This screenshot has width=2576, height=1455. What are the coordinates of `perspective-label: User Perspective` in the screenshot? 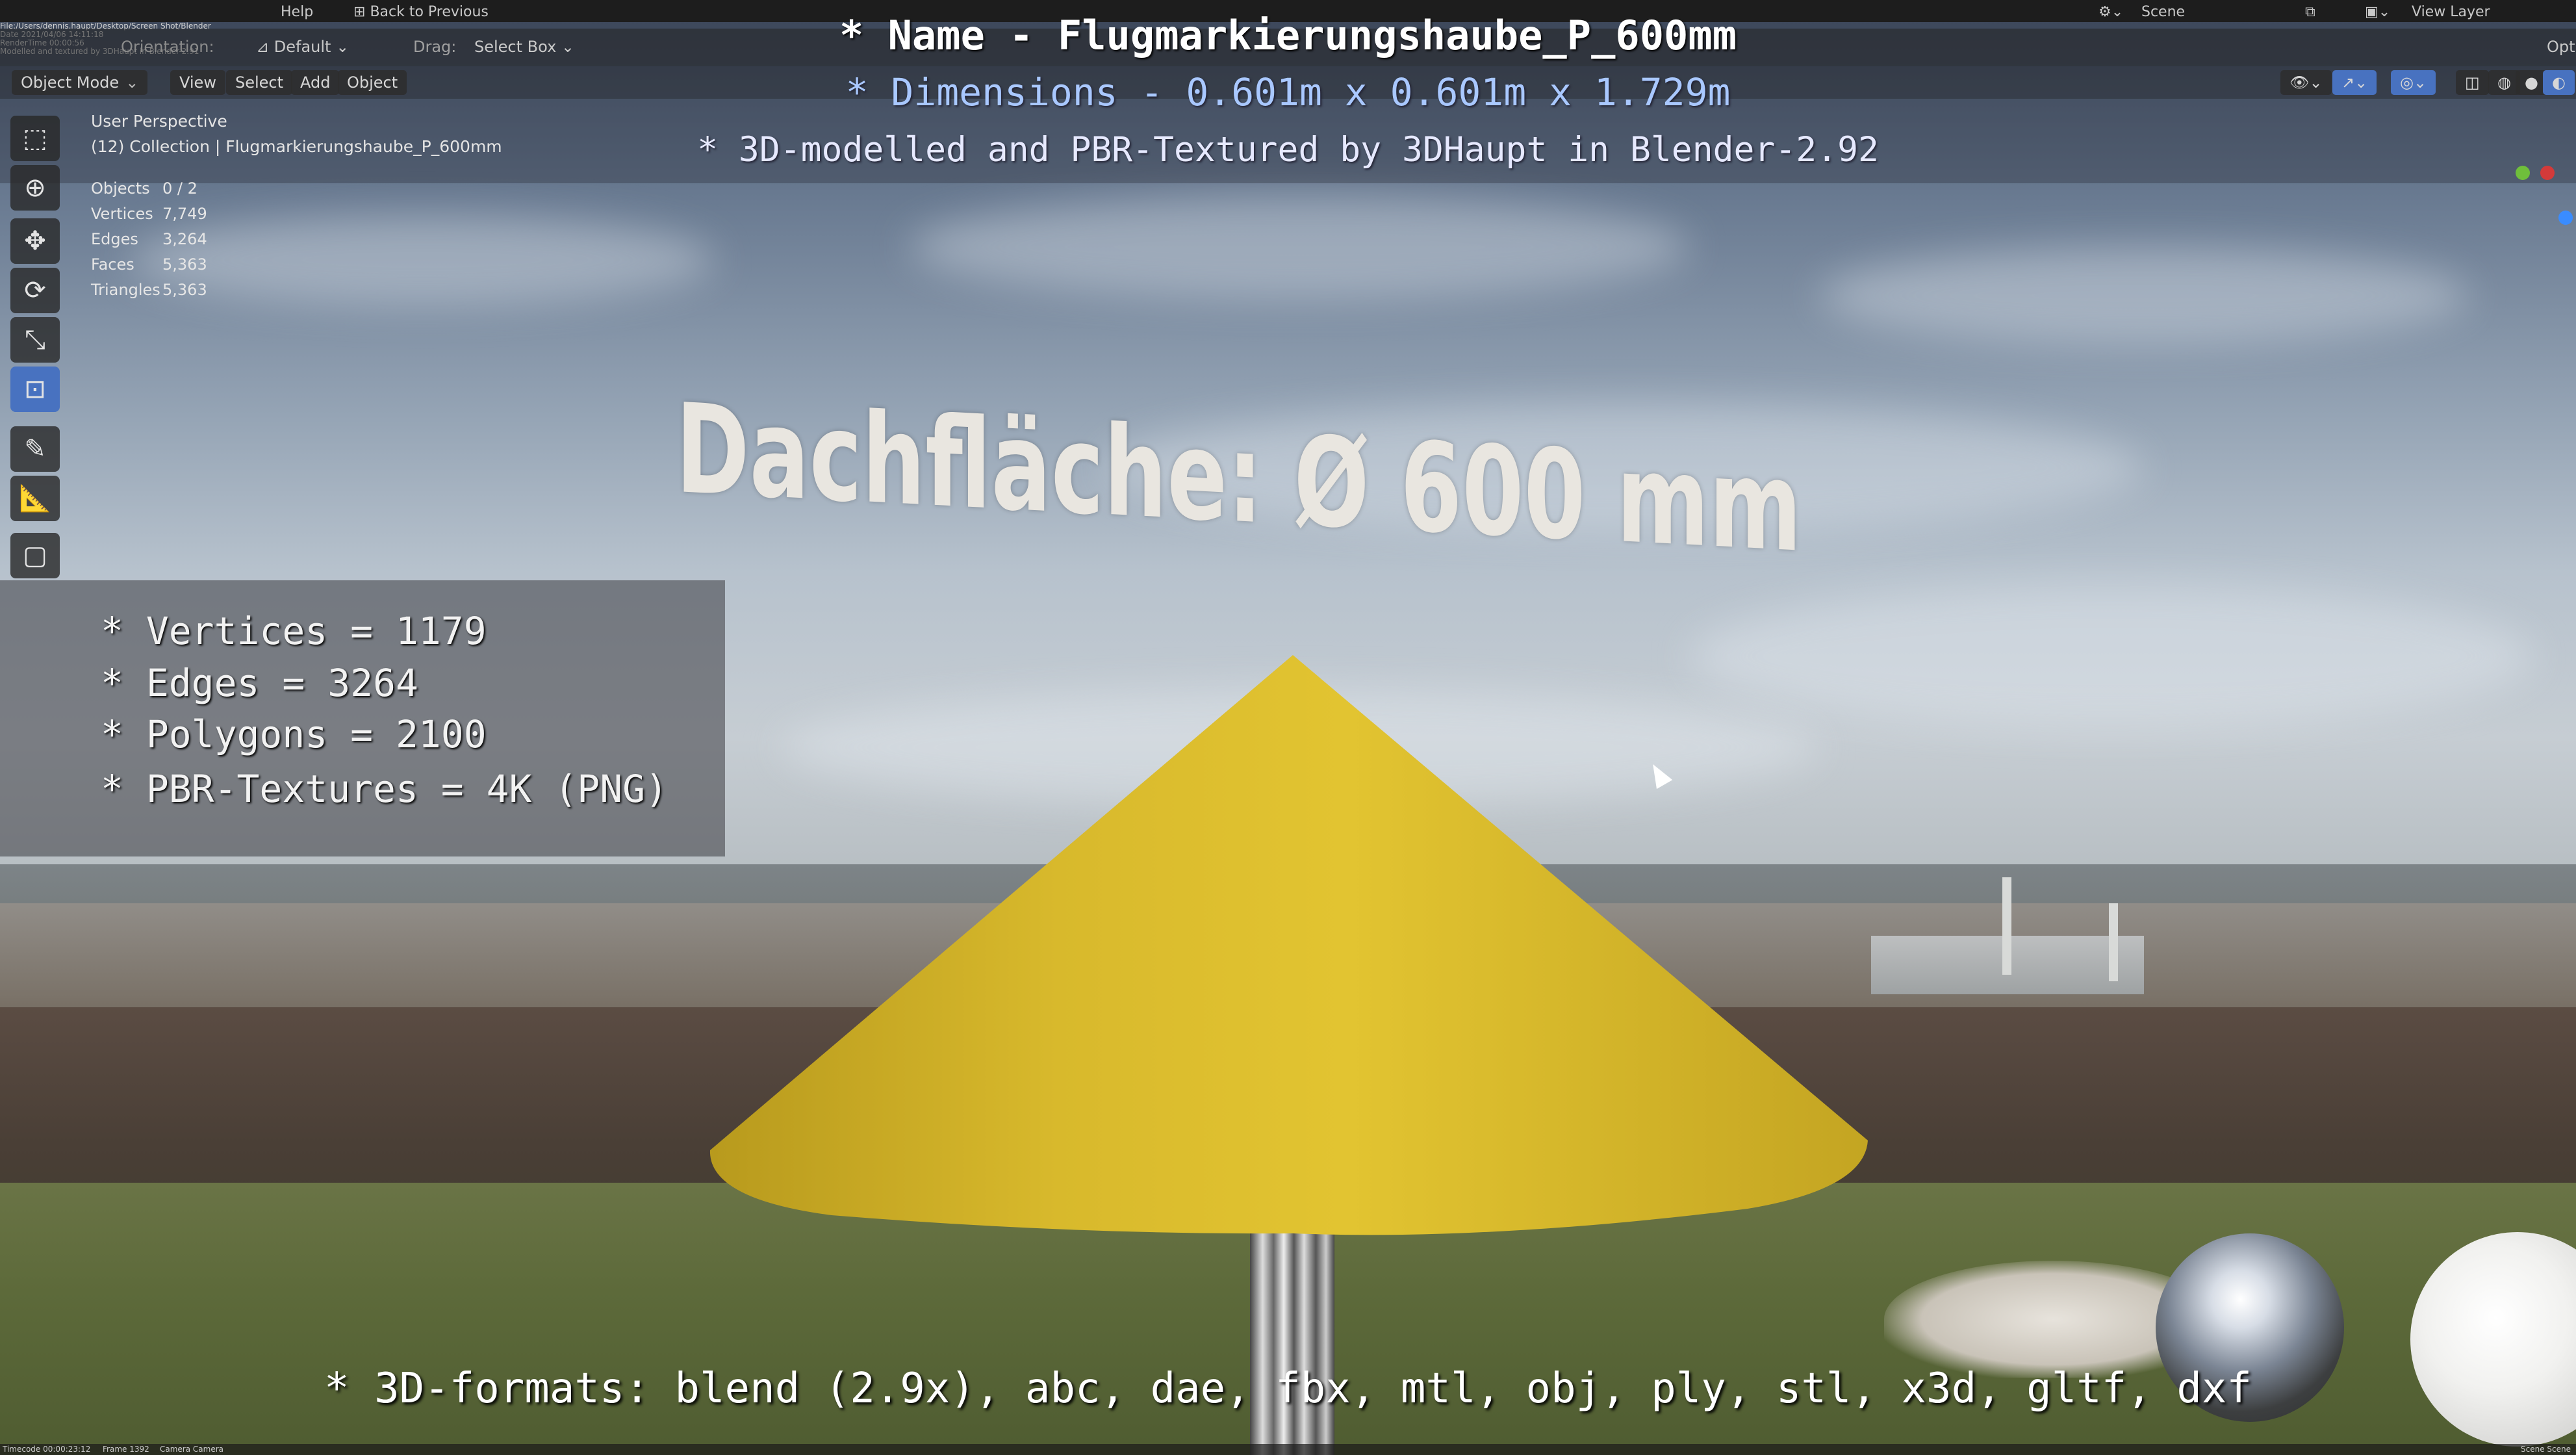 It's located at (159, 122).